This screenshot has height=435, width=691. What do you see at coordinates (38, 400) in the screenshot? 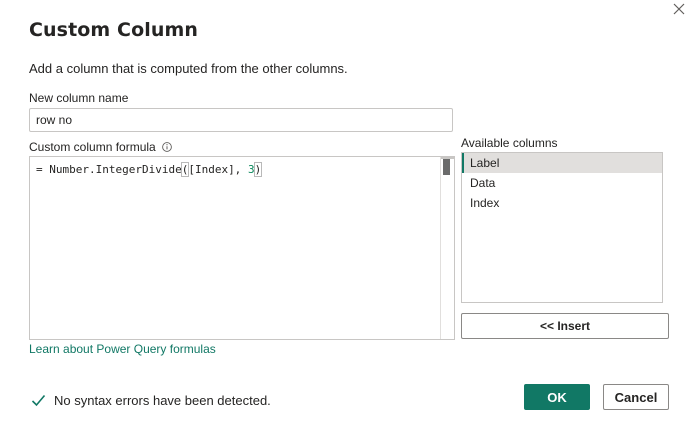
I see `checkmark-icon` at bounding box center [38, 400].